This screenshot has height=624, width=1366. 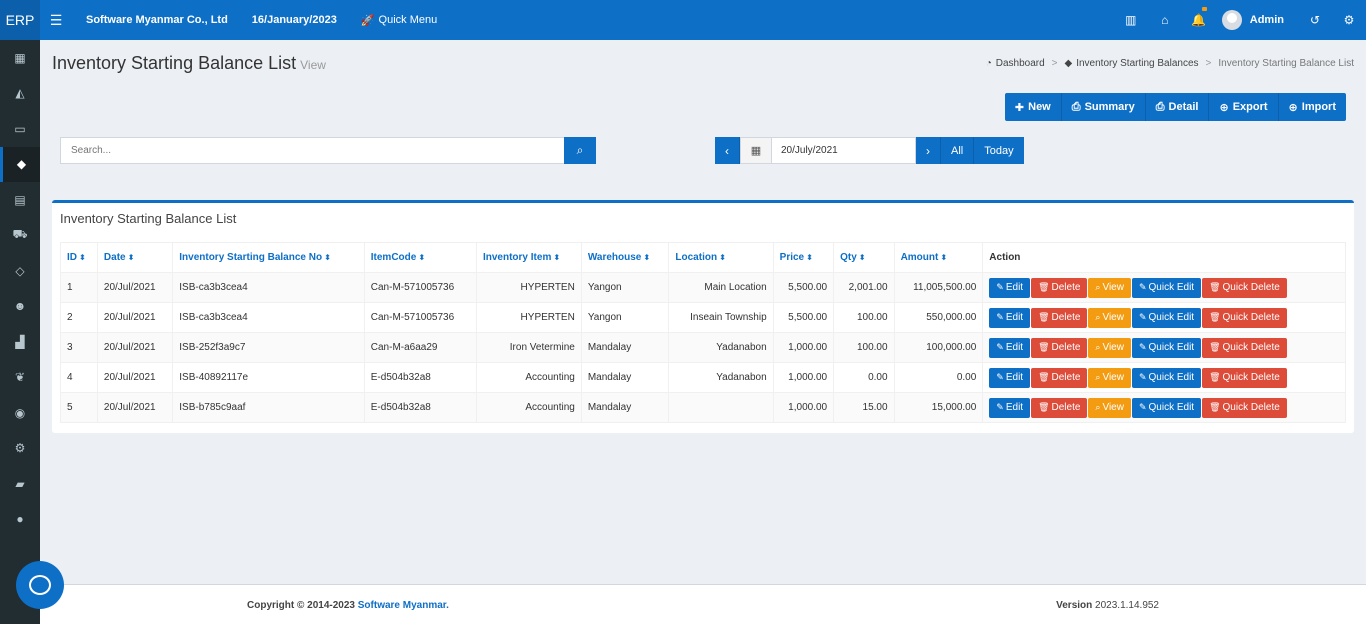 I want to click on page-title-text: Inventory Starting Balance List, so click(x=174, y=63).